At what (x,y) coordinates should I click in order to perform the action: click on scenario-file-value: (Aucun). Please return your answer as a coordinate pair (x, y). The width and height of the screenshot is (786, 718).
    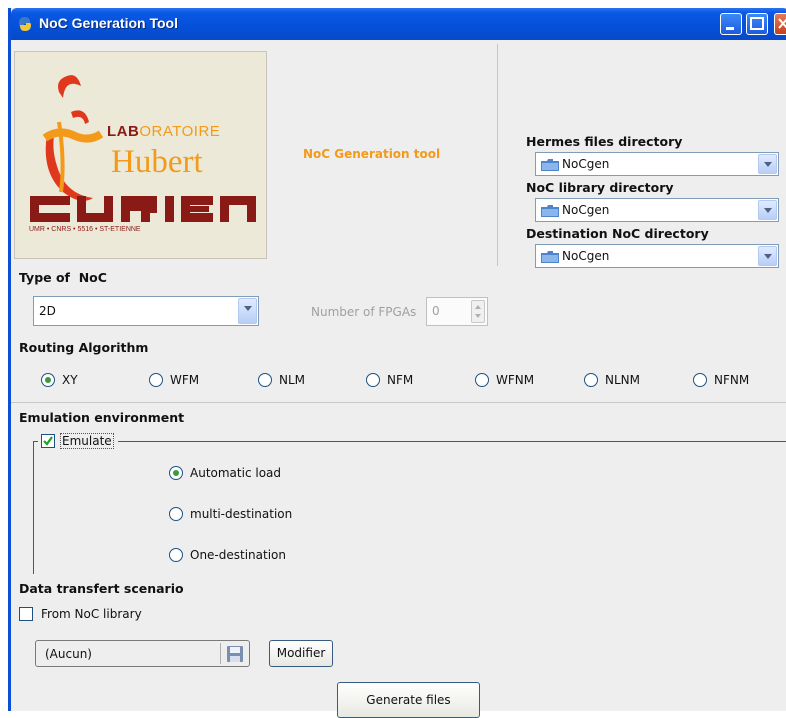
    Looking at the image, I should click on (68, 654).